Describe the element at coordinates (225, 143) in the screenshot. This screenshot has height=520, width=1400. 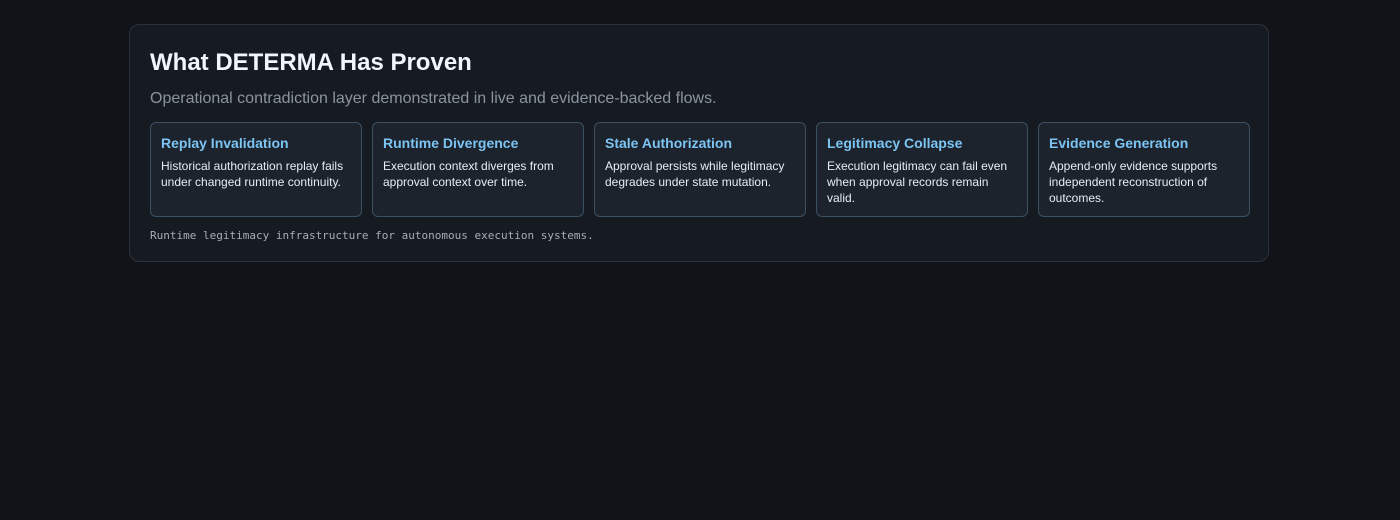
I see `card-title: Replay Invalidation` at that location.